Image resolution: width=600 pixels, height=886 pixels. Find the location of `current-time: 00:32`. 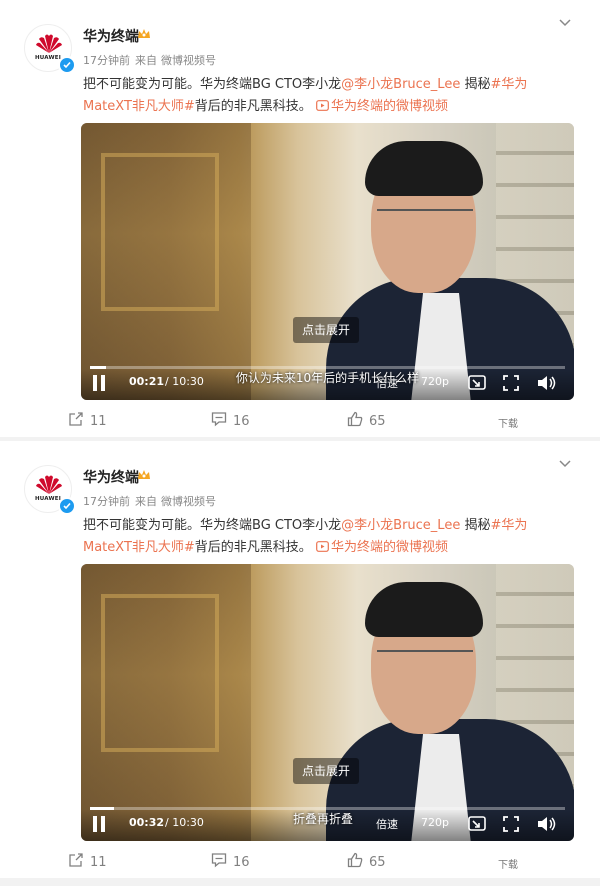

current-time: 00:32 is located at coordinates (147, 822).